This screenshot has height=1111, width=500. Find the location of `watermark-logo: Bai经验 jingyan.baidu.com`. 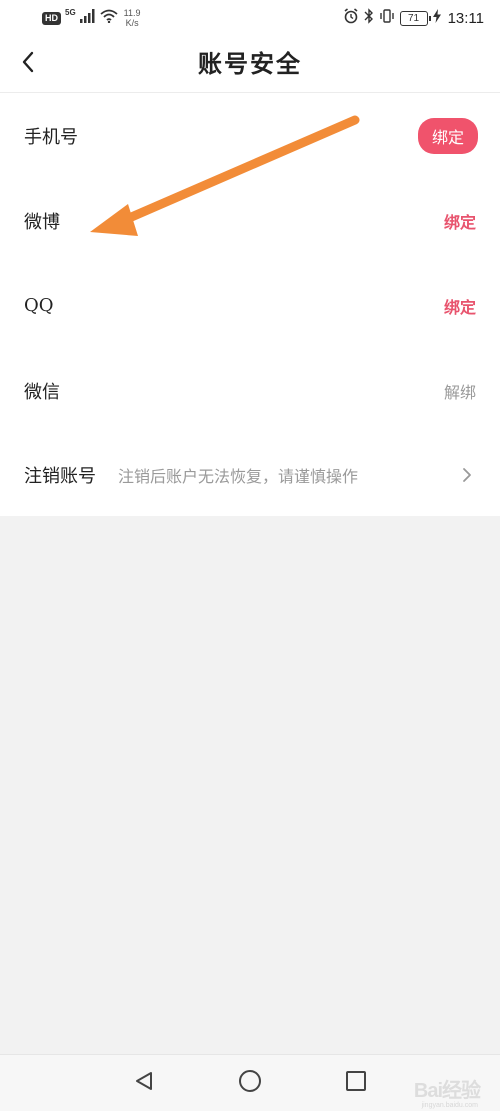

watermark-logo: Bai经验 jingyan.baidu.com is located at coordinates (447, 1091).